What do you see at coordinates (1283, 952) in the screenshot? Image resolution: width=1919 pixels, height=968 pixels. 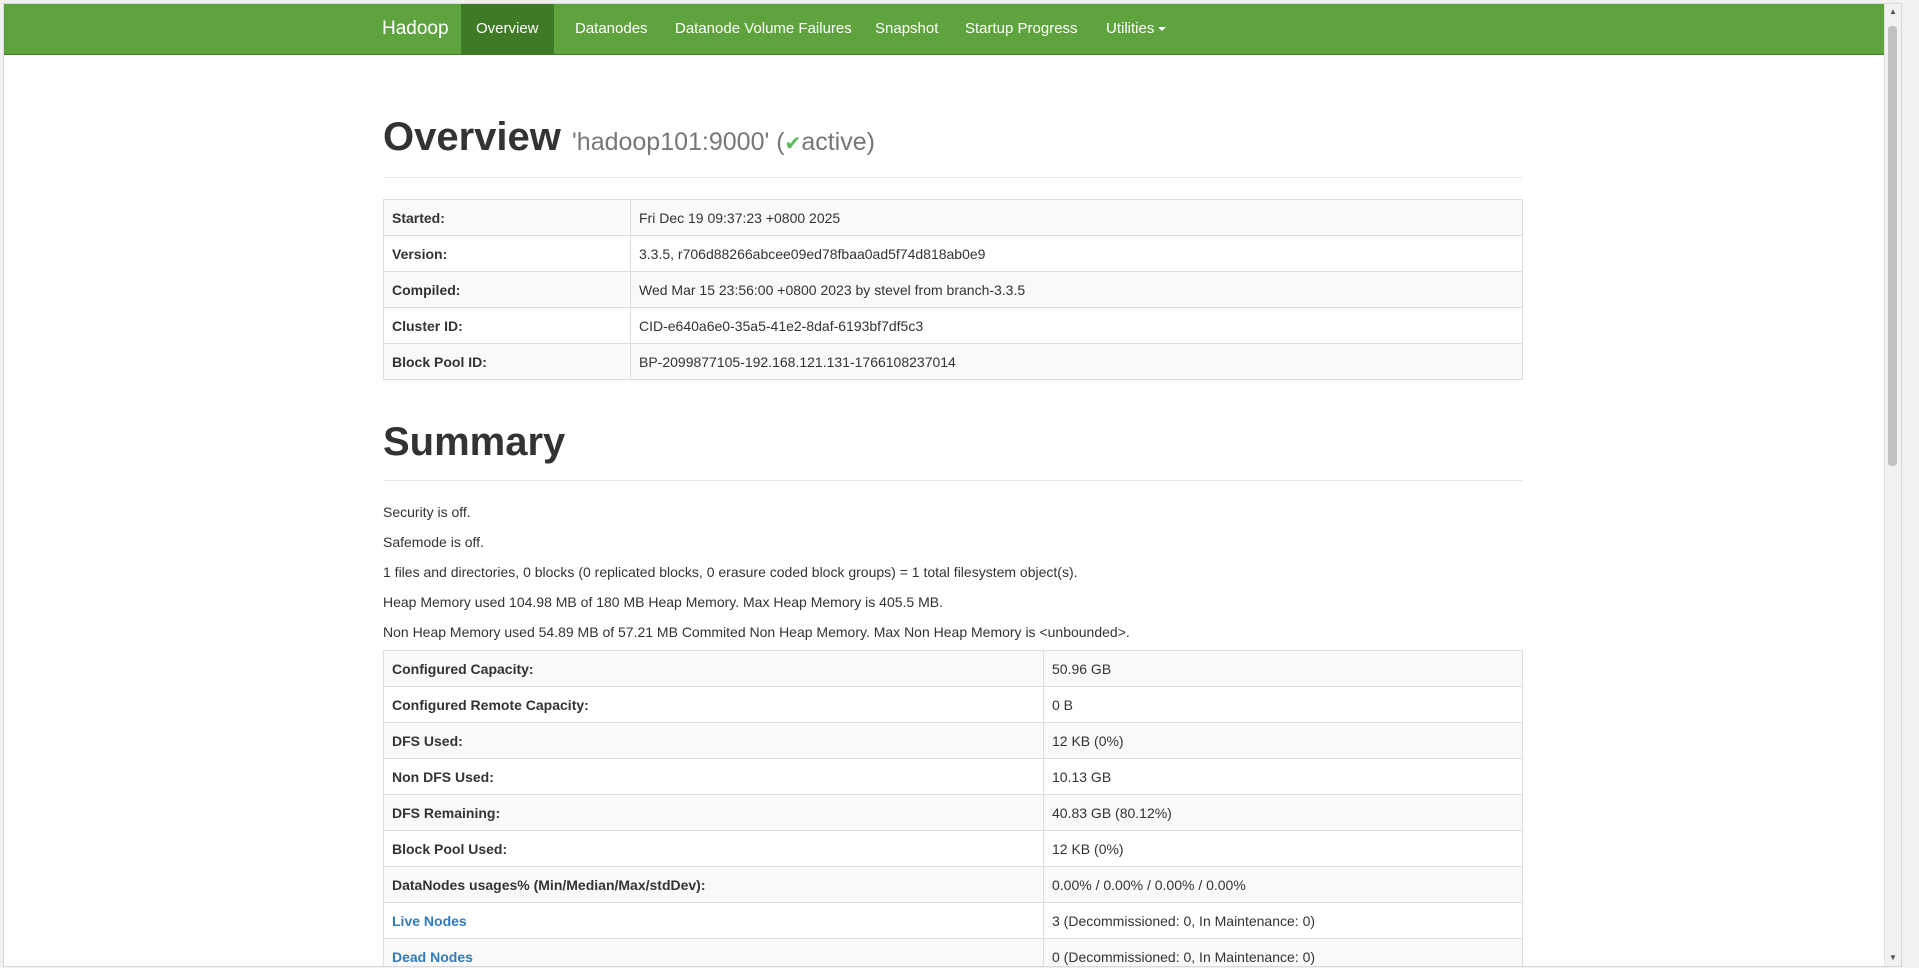 I see `row-value: 0 (Decommissioned: 0, In Maintenance: 0)` at bounding box center [1283, 952].